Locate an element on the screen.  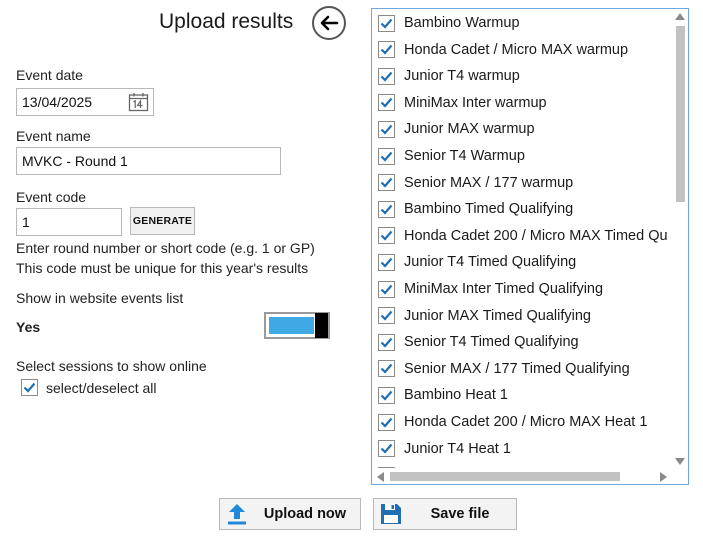
toggle-thumb is located at coordinates (321, 325).